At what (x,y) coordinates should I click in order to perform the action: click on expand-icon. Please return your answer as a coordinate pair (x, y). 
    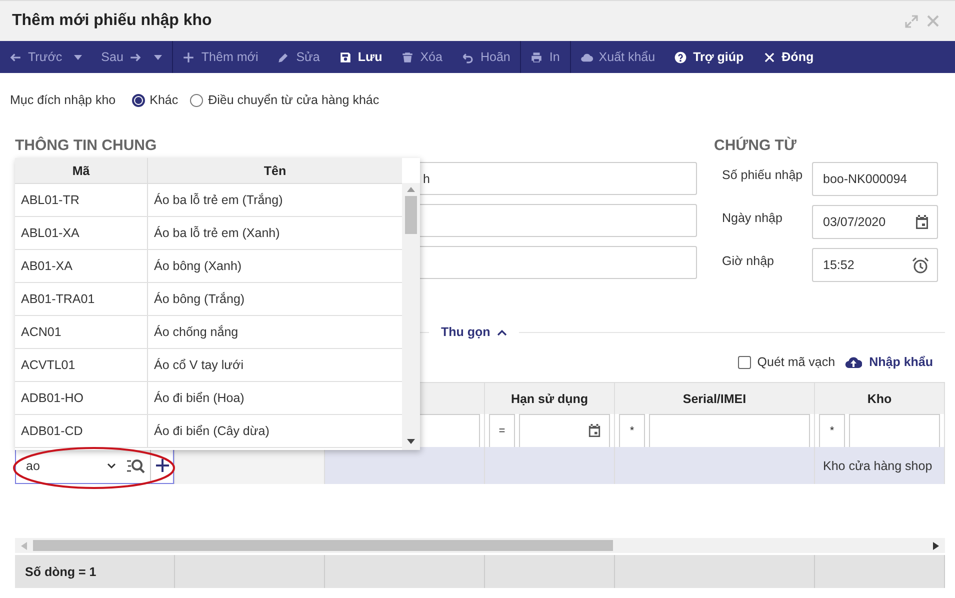
    Looking at the image, I should click on (911, 21).